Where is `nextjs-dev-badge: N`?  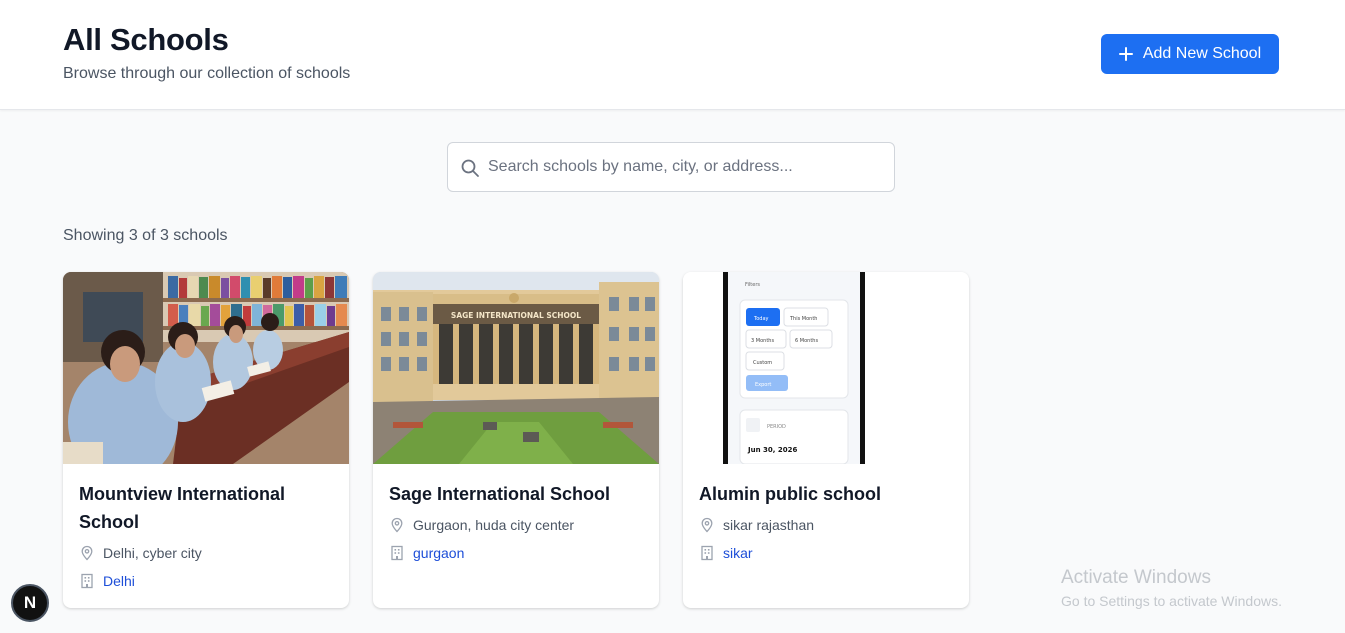
nextjs-dev-badge: N is located at coordinates (30, 603).